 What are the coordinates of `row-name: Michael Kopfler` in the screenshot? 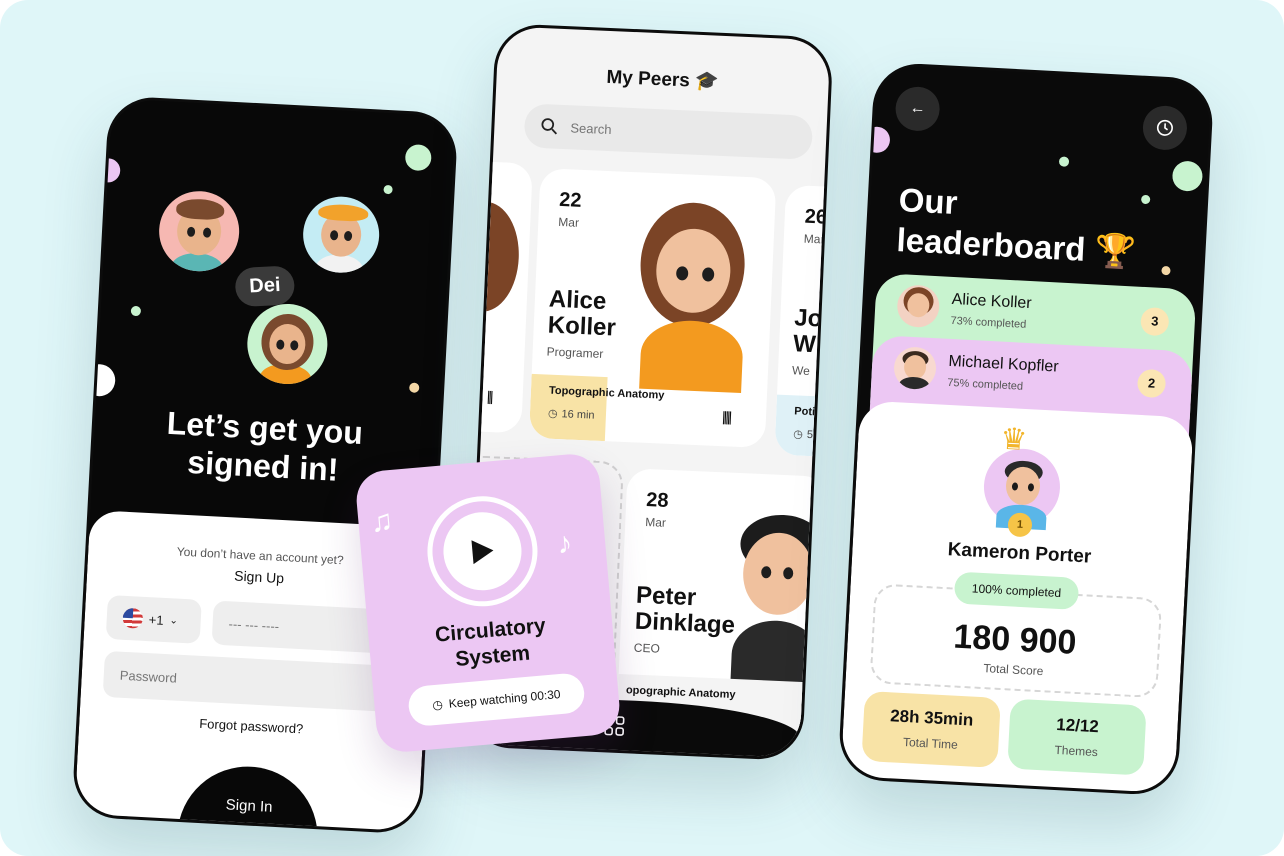 It's located at (1003, 364).